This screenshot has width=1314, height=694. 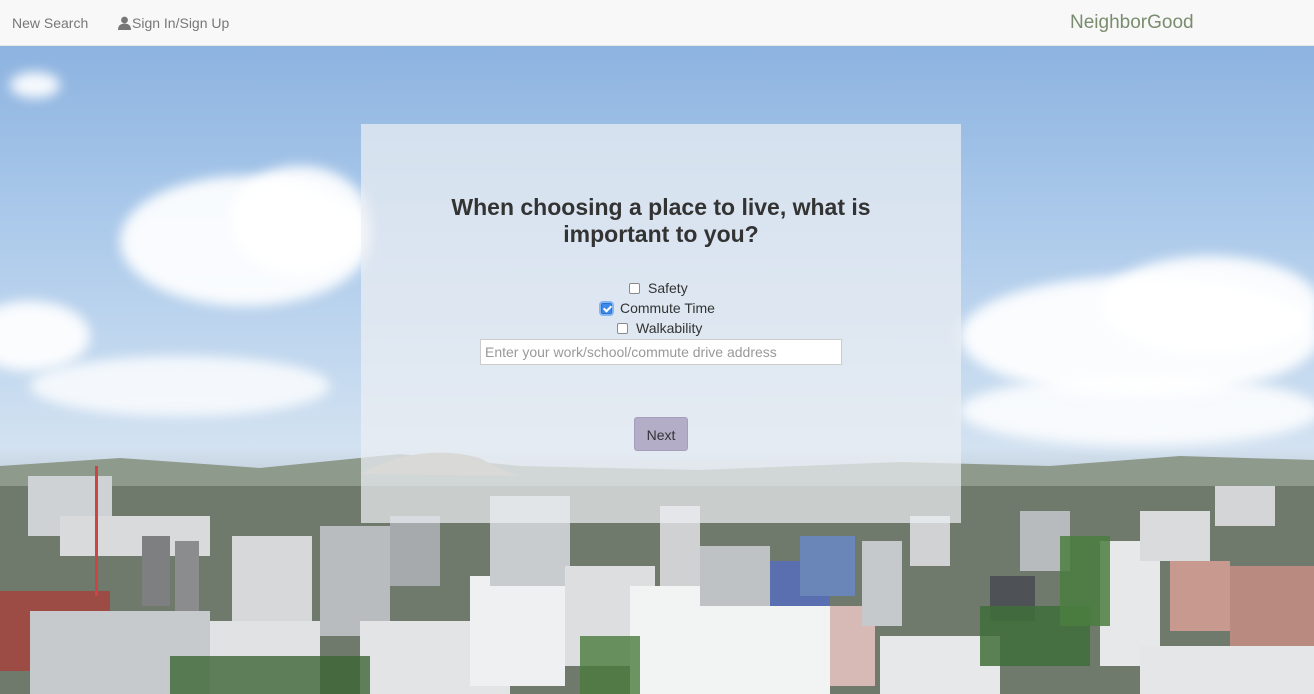 What do you see at coordinates (661, 207) in the screenshot?
I see `question-line-1: When choosing a place to live, what is` at bounding box center [661, 207].